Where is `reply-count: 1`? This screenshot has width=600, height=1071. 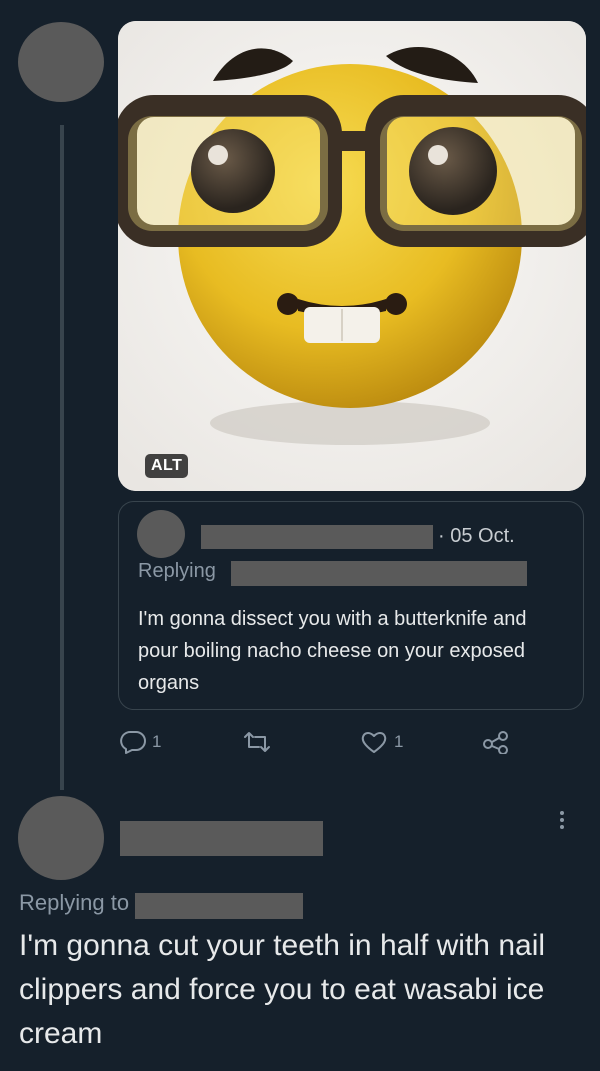 reply-count: 1 is located at coordinates (157, 741).